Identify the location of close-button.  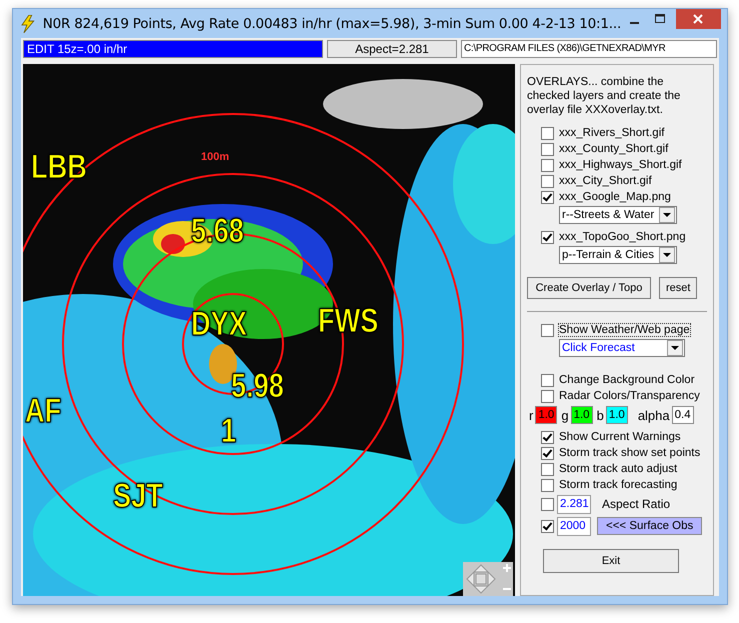
(699, 18).